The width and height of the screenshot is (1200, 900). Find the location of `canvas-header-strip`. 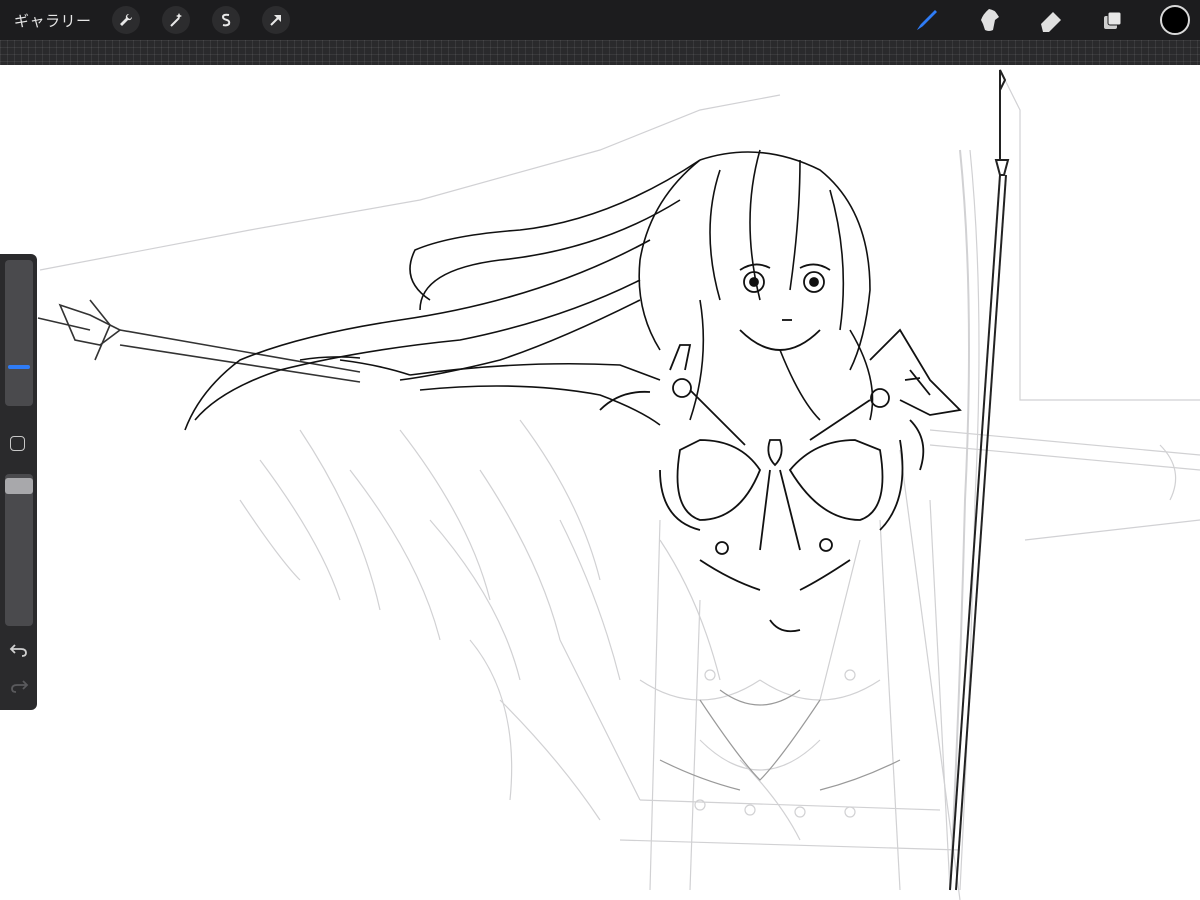

canvas-header-strip is located at coordinates (600, 52).